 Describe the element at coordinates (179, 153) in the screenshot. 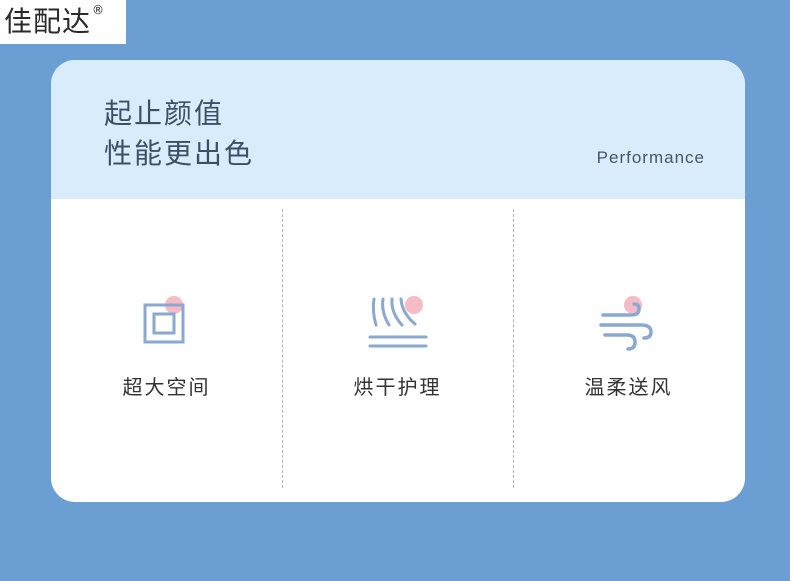

I see `headline-line-2: 性能更出色` at that location.